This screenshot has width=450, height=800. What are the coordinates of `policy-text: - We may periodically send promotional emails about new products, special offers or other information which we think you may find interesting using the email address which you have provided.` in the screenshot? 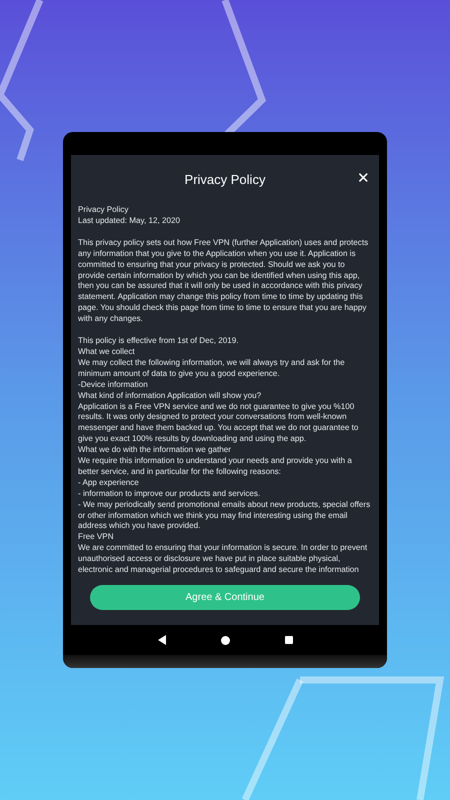 It's located at (225, 516).